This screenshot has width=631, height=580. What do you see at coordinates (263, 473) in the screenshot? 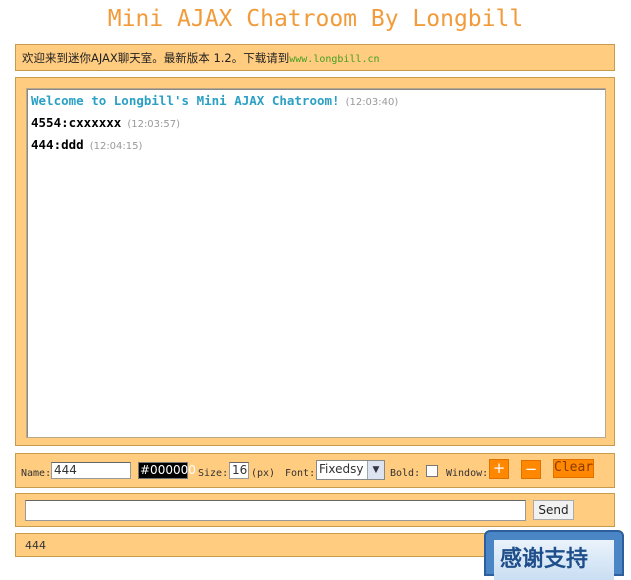
I see `size-unit: (px)` at bounding box center [263, 473].